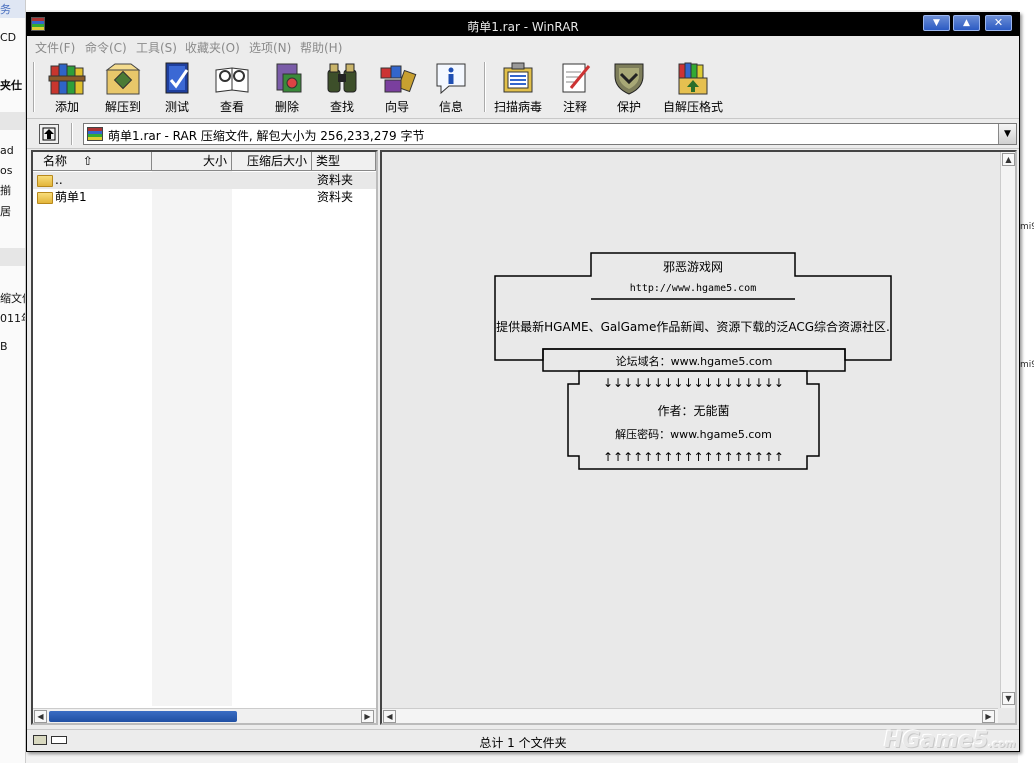 This screenshot has height=763, width=1034. Describe the element at coordinates (143, 716) in the screenshot. I see `scrollbar-thumb` at that location.